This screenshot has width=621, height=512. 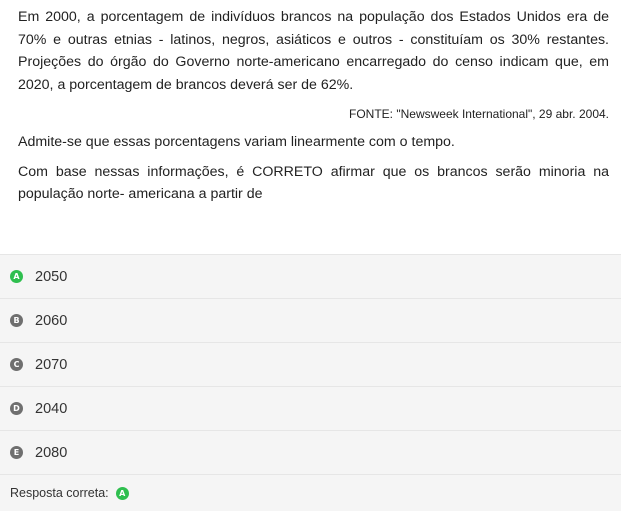 I want to click on correct-answer-label: Resposta correta:, so click(x=59, y=493).